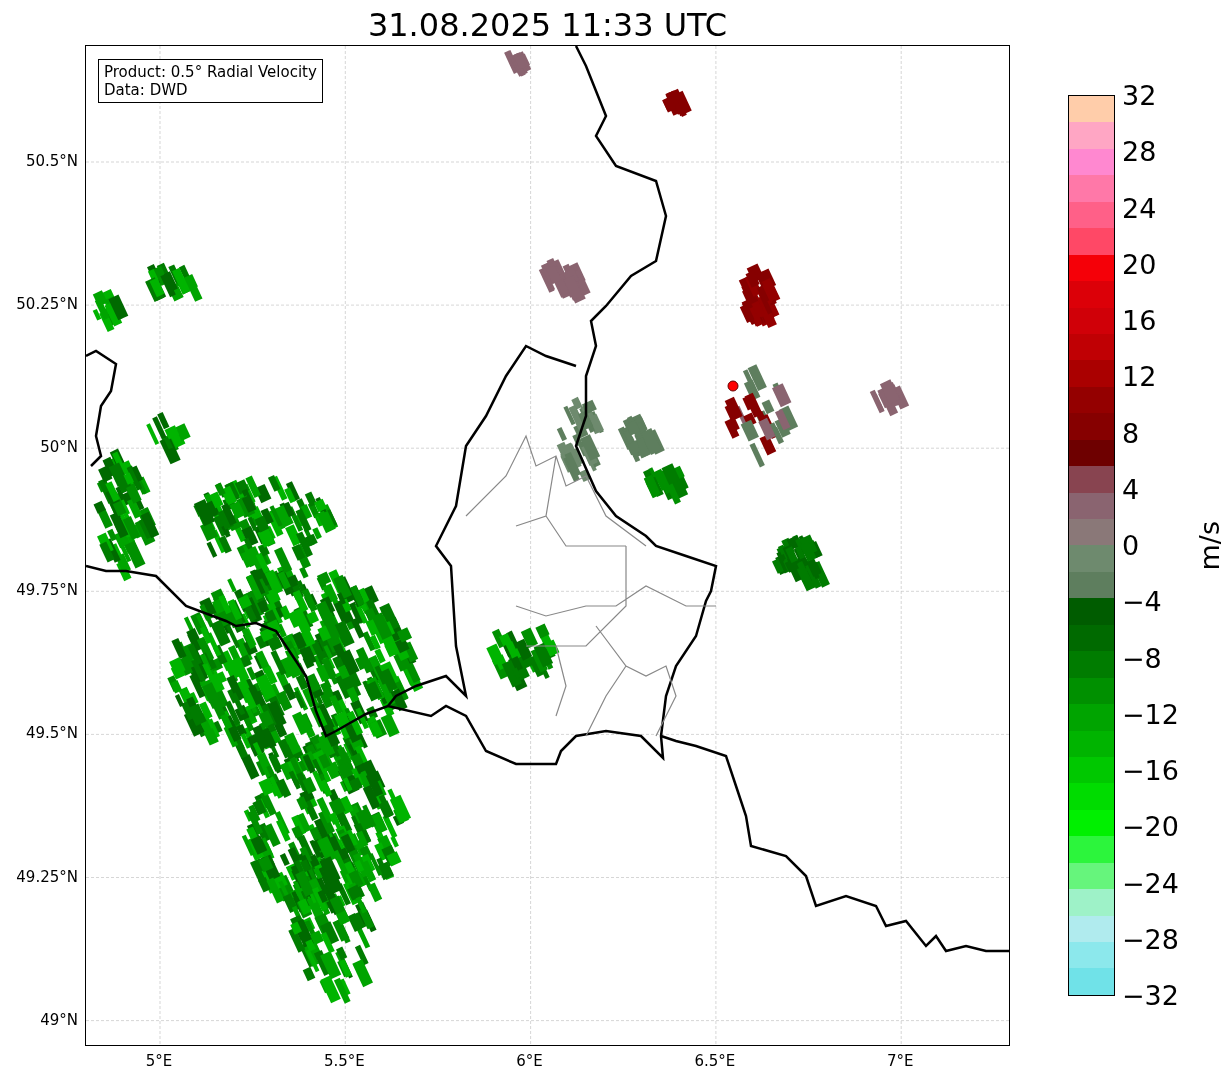 This screenshot has width=1225, height=1081. What do you see at coordinates (1150, 714) in the screenshot?
I see `colorbar-tick-label: −12` at bounding box center [1150, 714].